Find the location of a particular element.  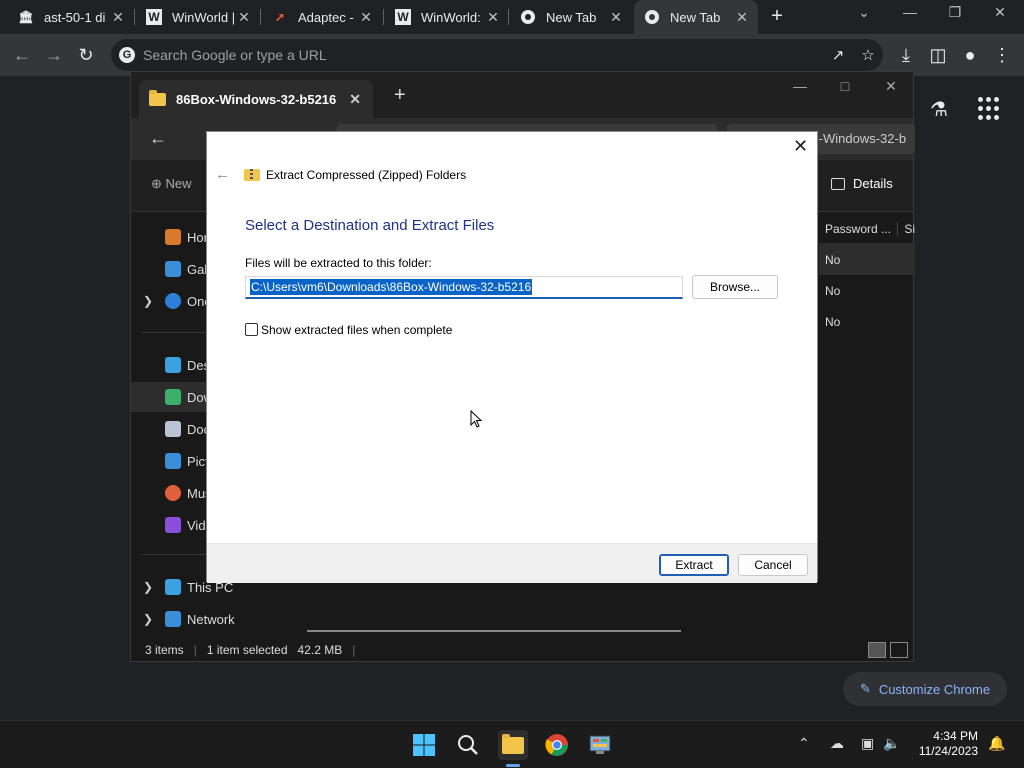

forward-icon: → is located at coordinates (54, 55).